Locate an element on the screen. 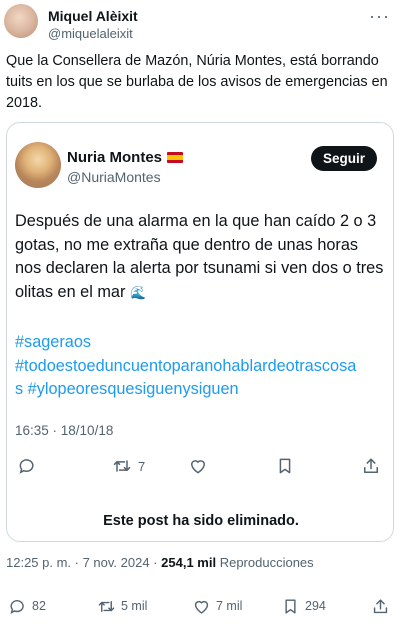  retweet-button: 5 mil is located at coordinates (122, 606).